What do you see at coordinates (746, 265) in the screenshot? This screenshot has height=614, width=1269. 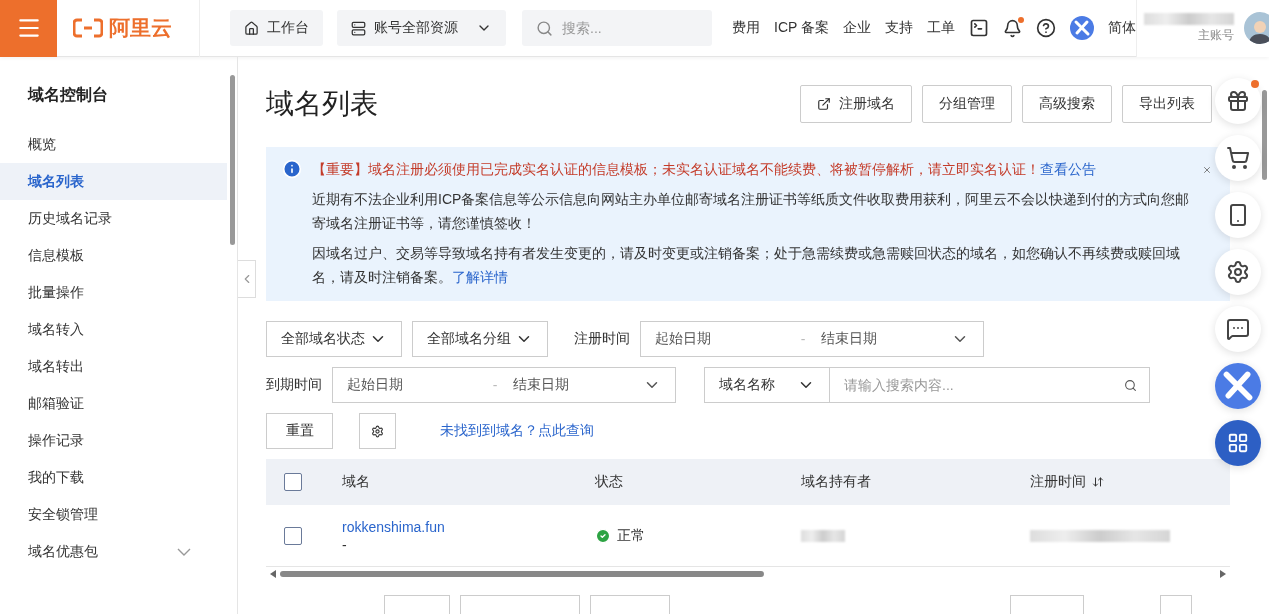 I see `notice-paragraph: 因域名过户、交易等导致域名持有者发生变更的，请及时变更或注销备案；处于急需续费或急需赎回状态的域名，如您确认不再续费或赎回域名，请及时注销备案。了解详情` at bounding box center [746, 265].